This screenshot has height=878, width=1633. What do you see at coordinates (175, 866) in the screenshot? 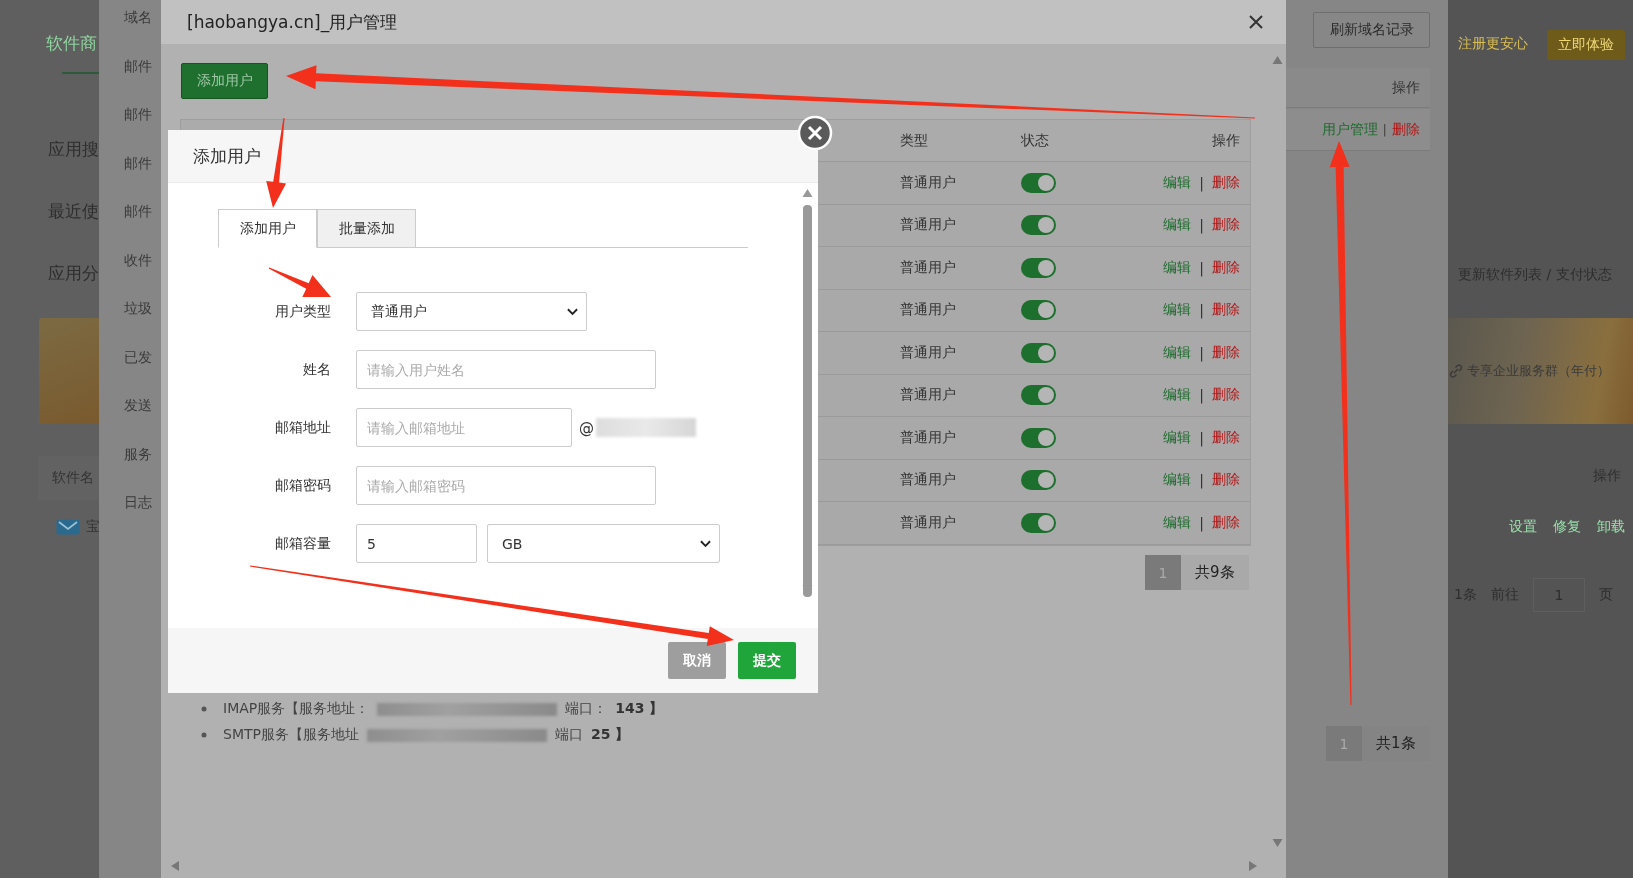
I see `scroll-left-icon` at bounding box center [175, 866].